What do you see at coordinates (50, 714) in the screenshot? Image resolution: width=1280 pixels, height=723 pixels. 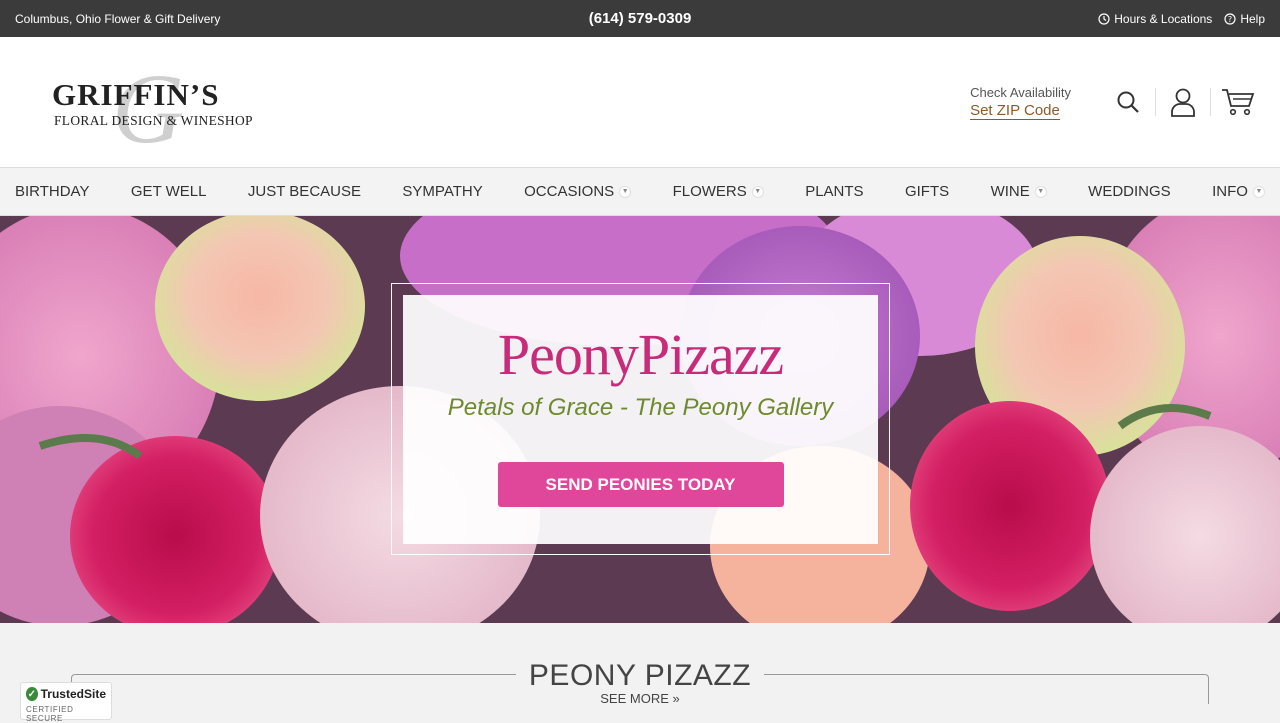 I see `trustedsite-tagline: CERTIFIED SECURE` at bounding box center [50, 714].